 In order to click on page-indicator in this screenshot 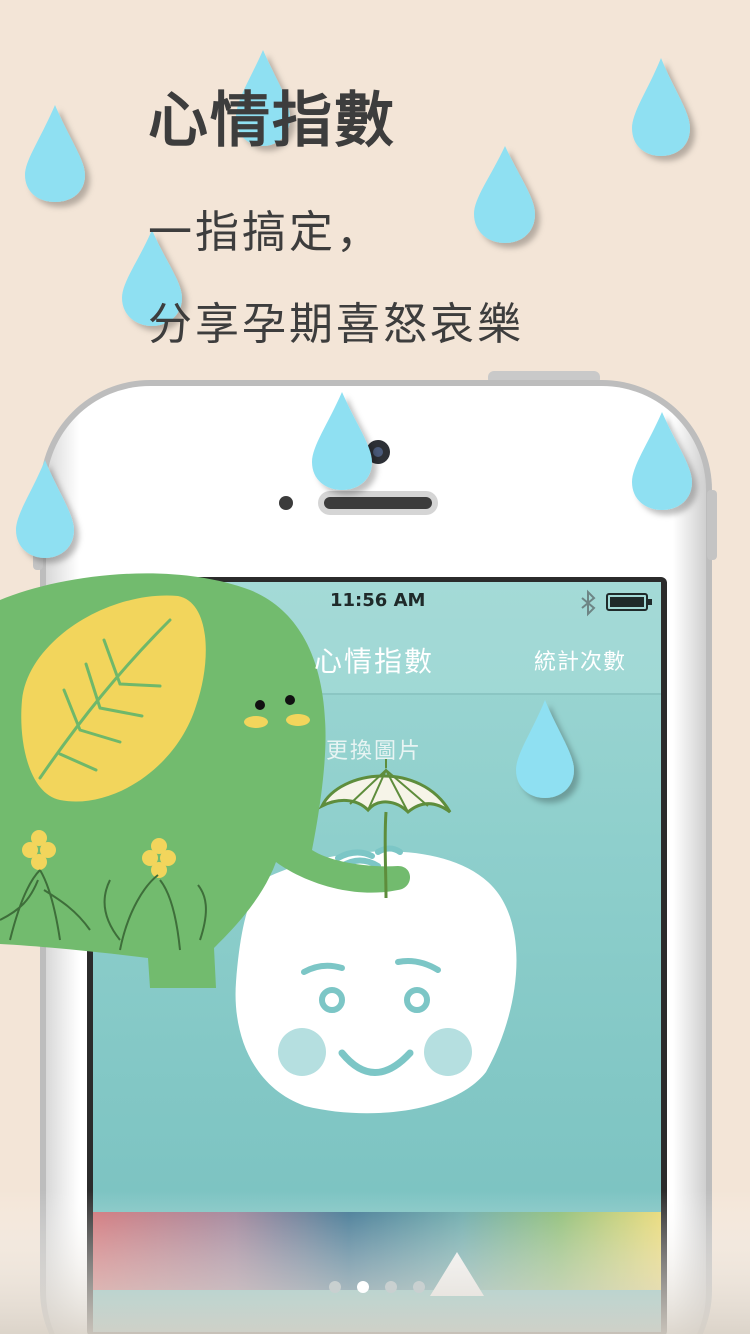, I will do `click(377, 1287)`.